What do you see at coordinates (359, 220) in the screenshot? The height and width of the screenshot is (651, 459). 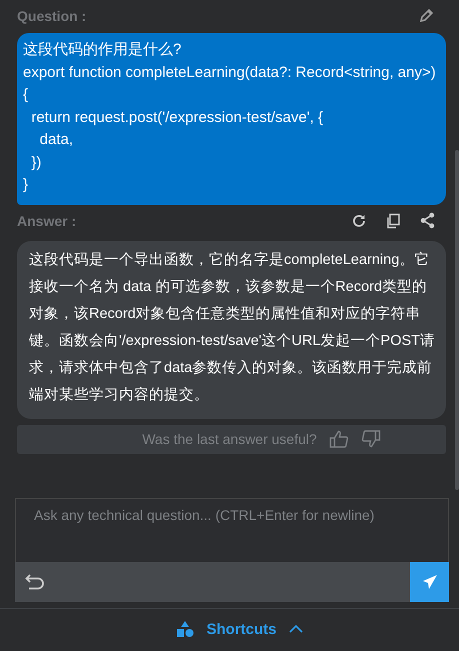 I see `refresh-icon` at bounding box center [359, 220].